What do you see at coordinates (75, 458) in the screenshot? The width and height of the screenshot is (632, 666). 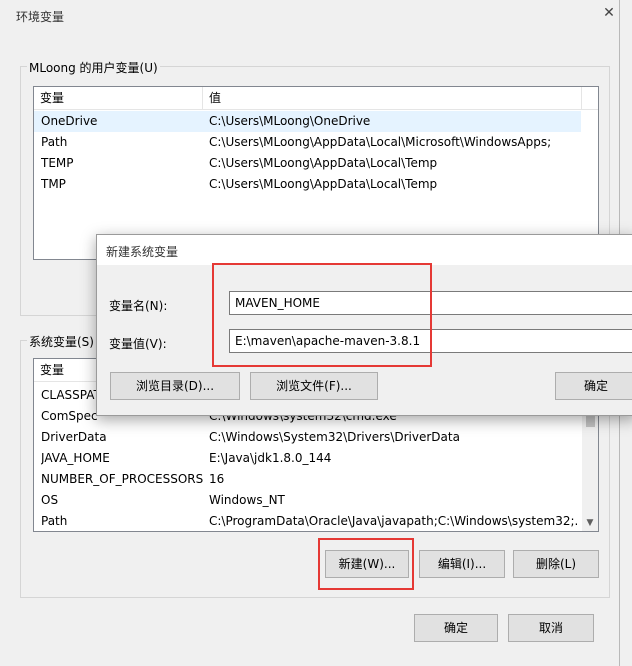 I see `variable-name: JAVA_HOME` at bounding box center [75, 458].